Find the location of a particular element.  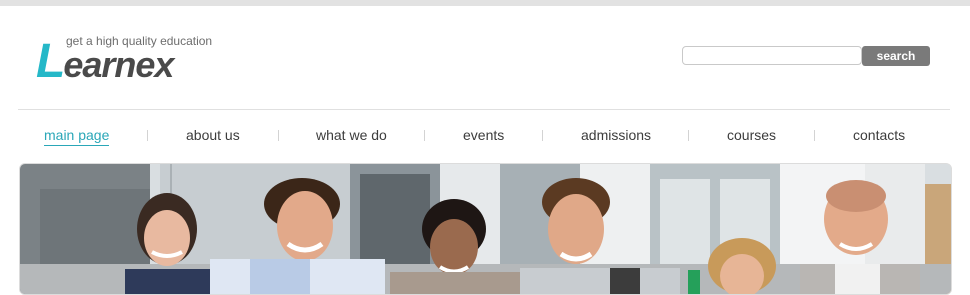

nav-item-about-us: about us is located at coordinates (213, 135).